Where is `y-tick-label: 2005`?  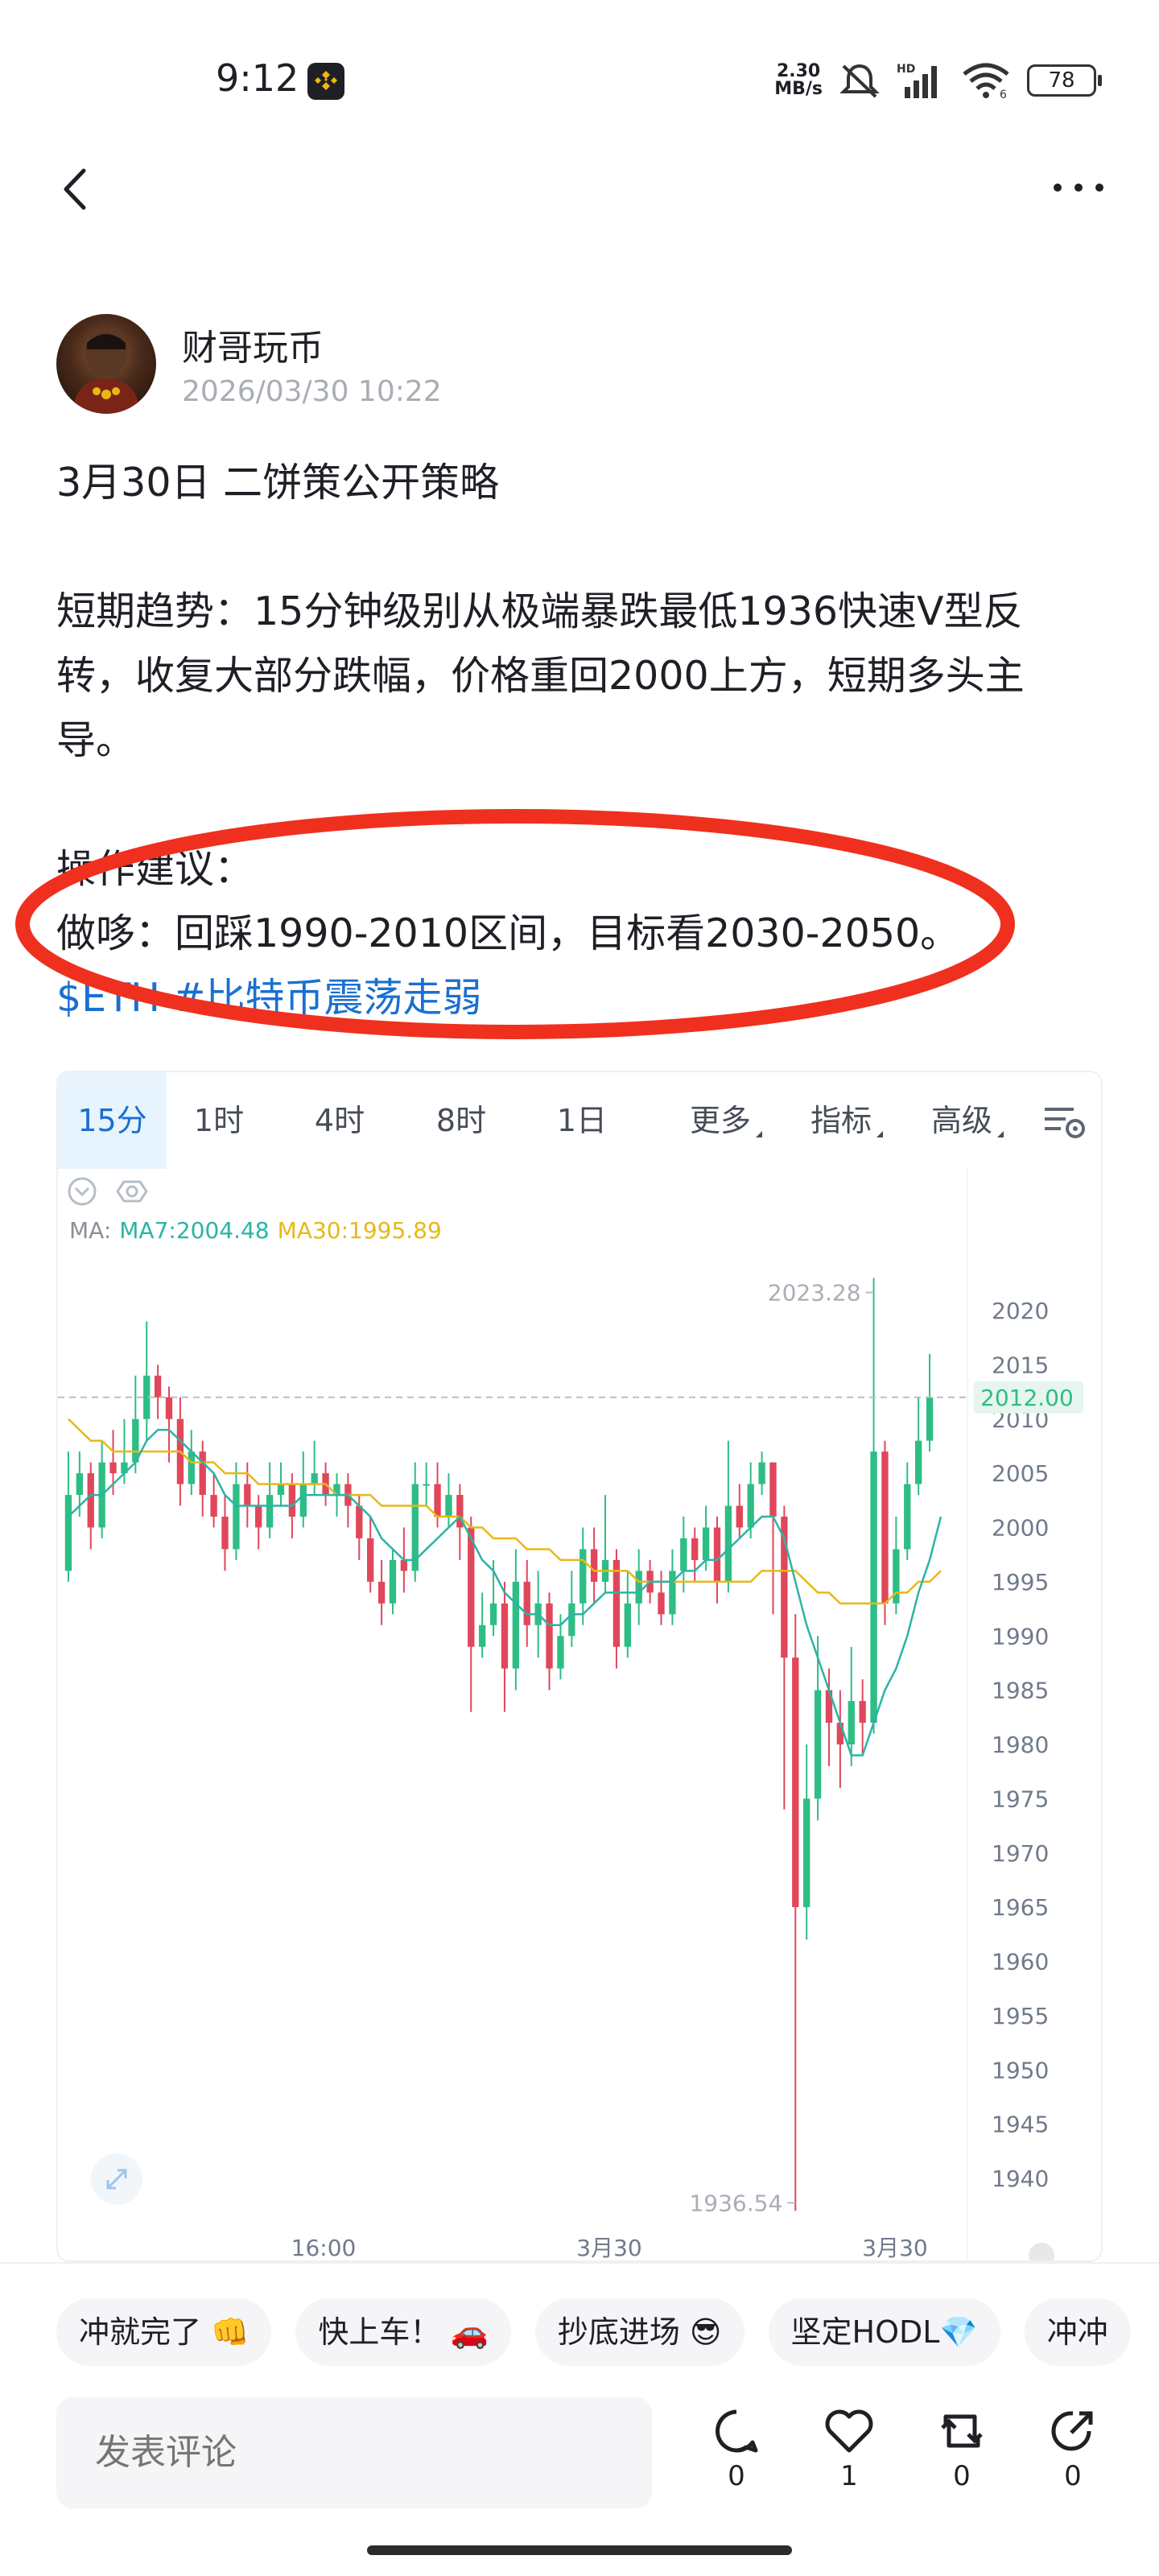 y-tick-label: 2005 is located at coordinates (1020, 1473).